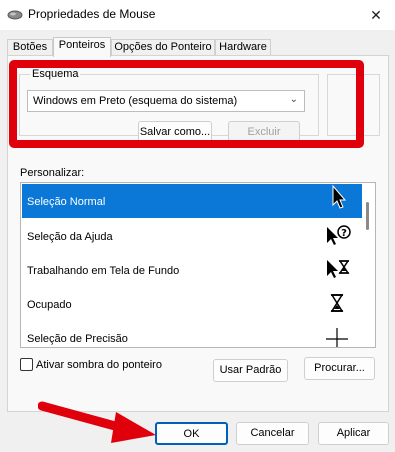  I want to click on list-item: Seleção de Precisão, so click(192, 334).